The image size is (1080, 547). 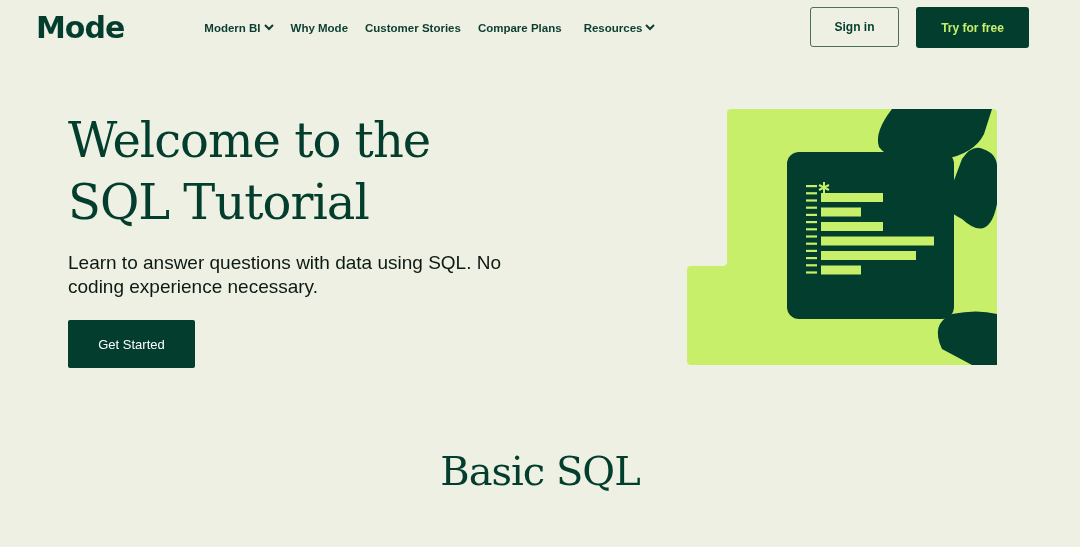 I want to click on hero-title: Welcome to the SQL Tutorial, so click(x=250, y=171).